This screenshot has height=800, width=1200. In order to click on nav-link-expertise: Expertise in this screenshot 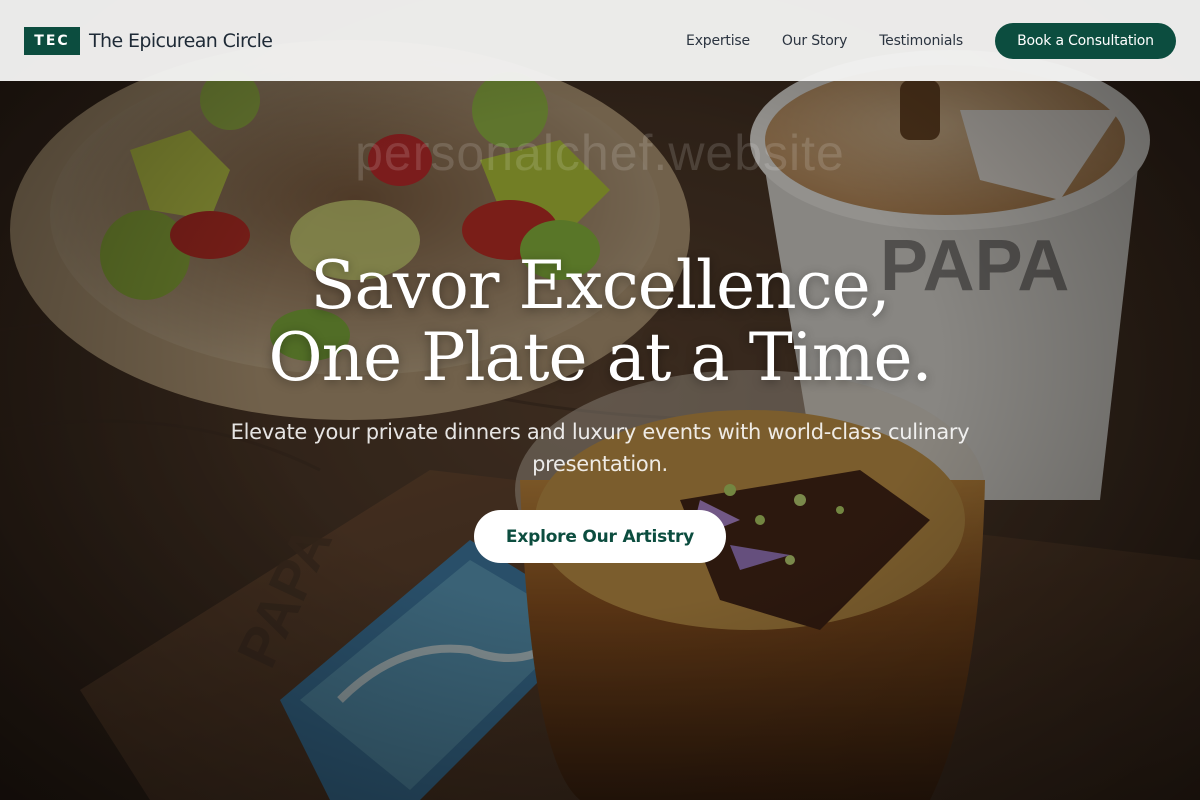, I will do `click(718, 41)`.